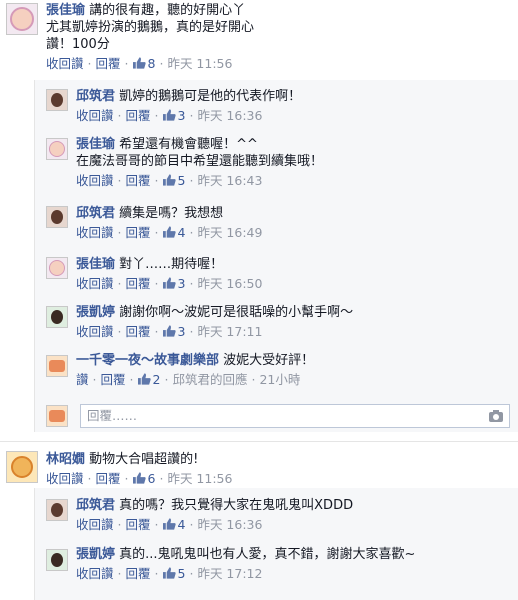  I want to click on author-name: 一千零一夜～故事劇樂部, so click(147, 360).